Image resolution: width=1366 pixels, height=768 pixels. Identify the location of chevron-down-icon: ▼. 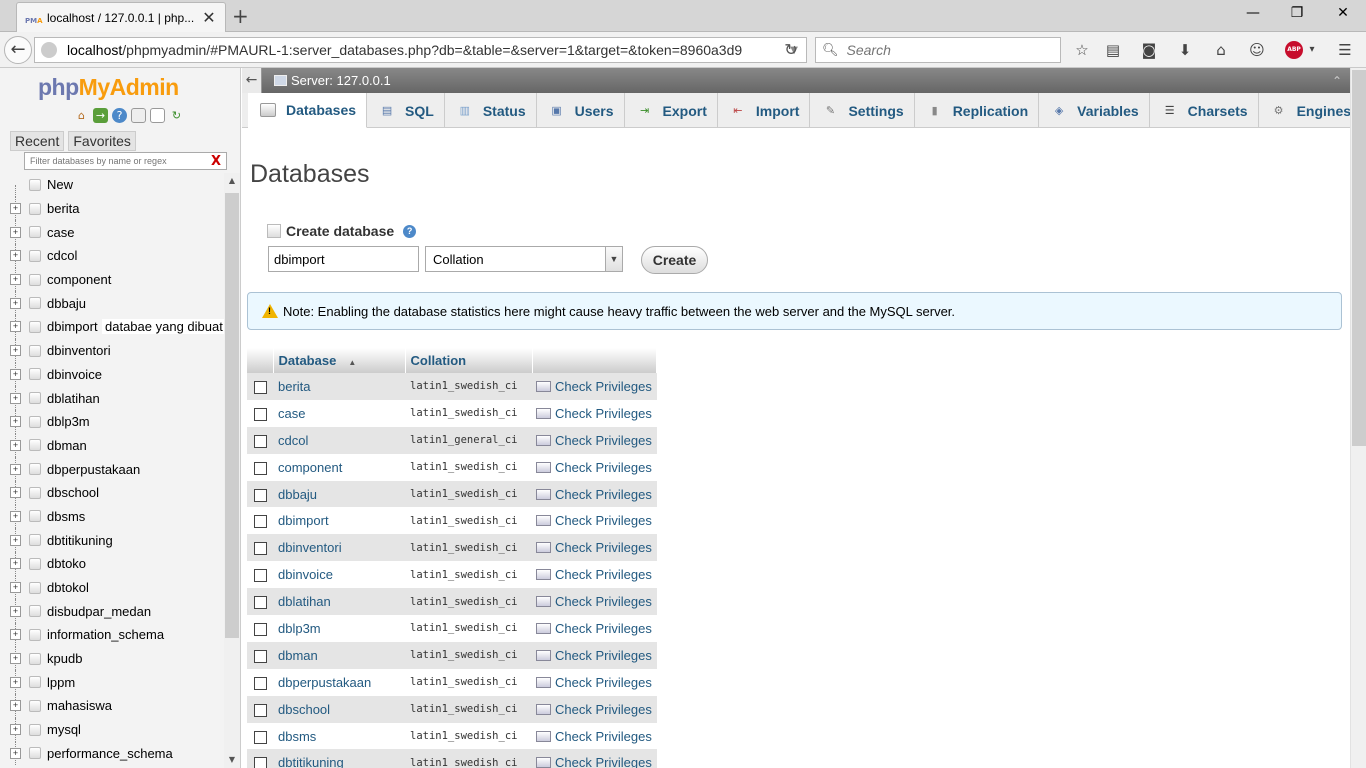
(613, 259).